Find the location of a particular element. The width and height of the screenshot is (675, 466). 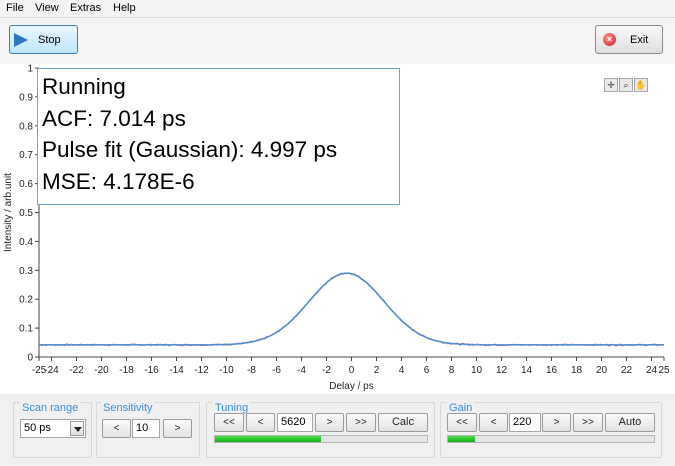

x-tick-label: -20 is located at coordinates (101, 370).